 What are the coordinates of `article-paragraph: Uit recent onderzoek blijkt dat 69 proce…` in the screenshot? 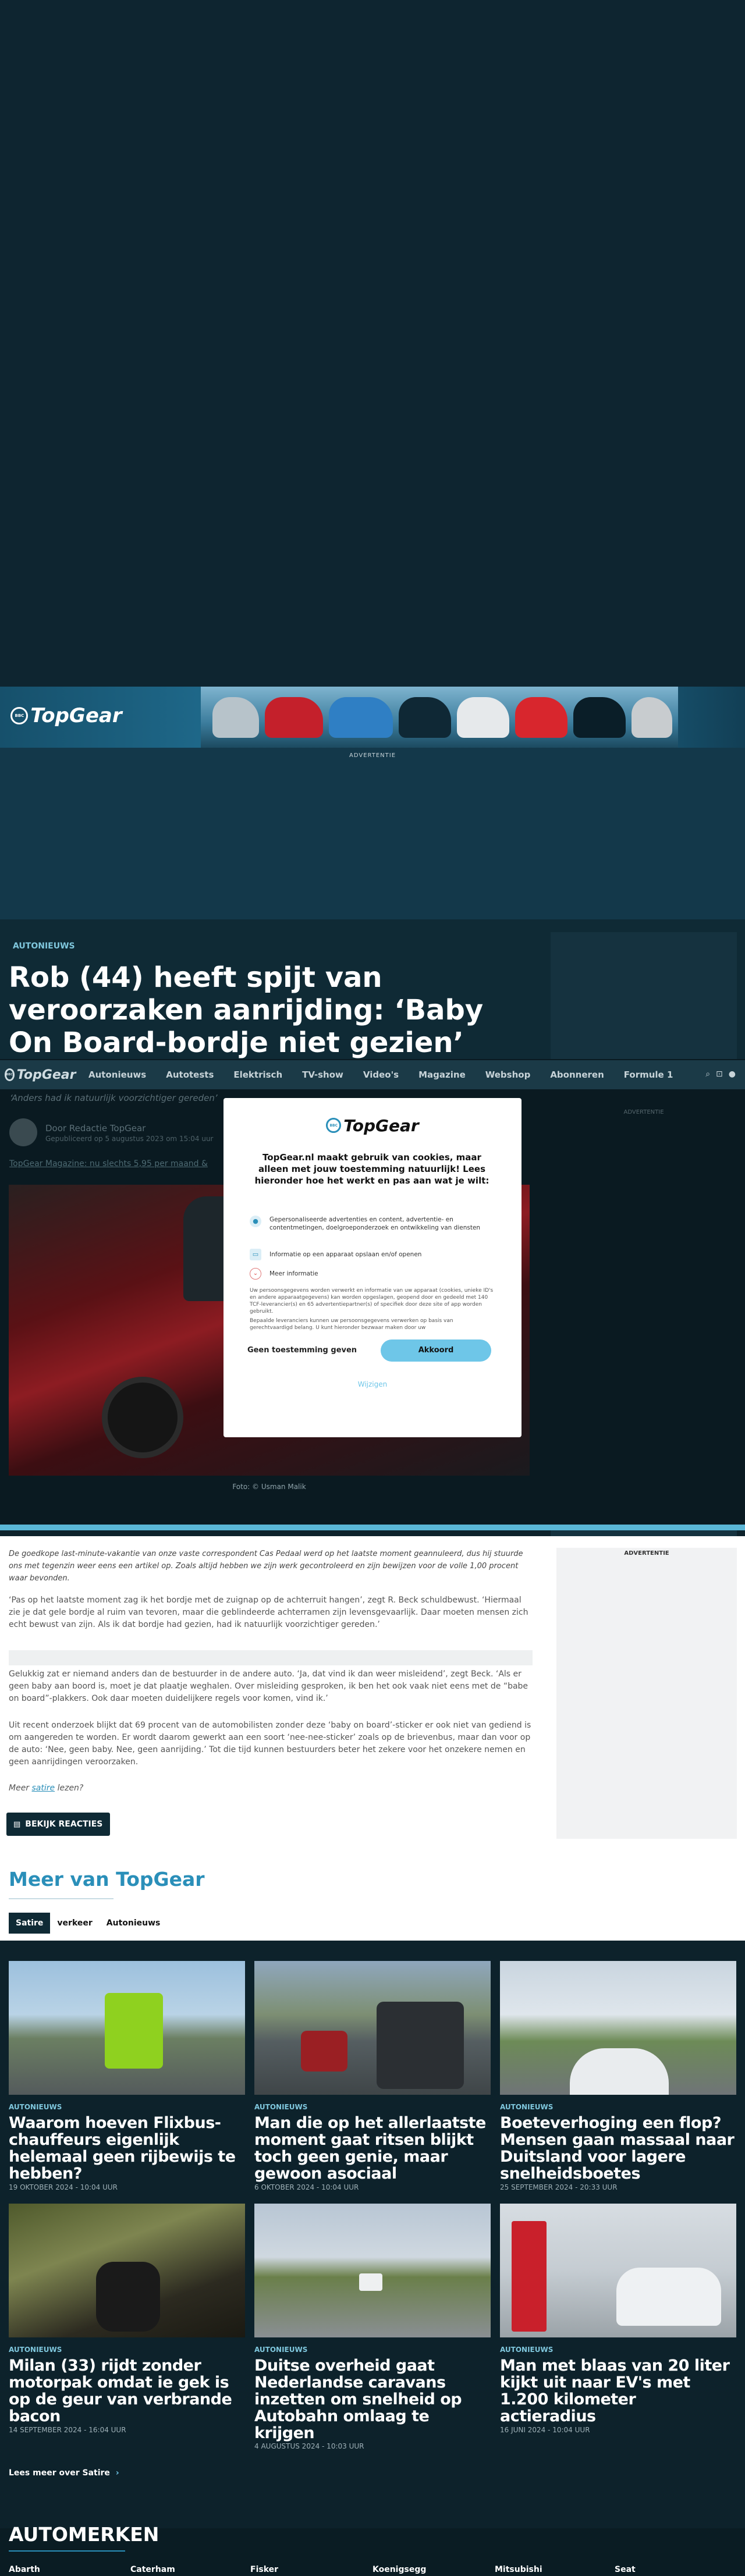 It's located at (270, 1744).